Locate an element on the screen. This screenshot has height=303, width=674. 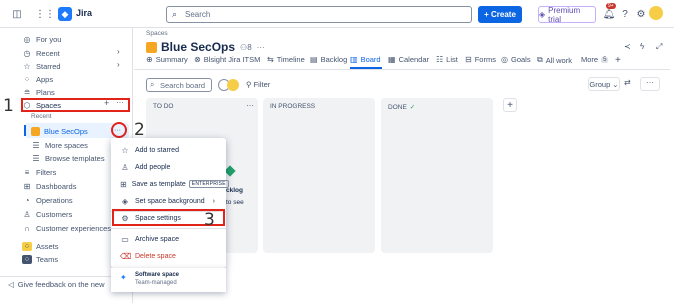
menu-item-label: Save as template is located at coordinates (158, 184).